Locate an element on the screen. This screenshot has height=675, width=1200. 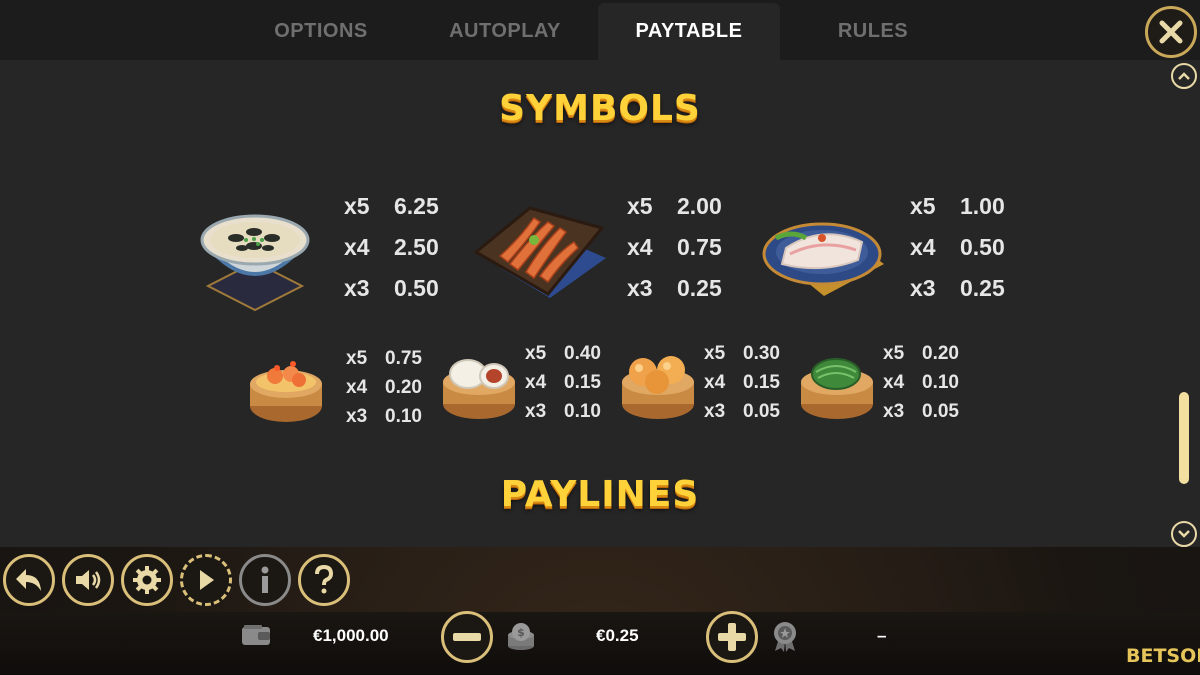
settings-gear-icon is located at coordinates (147, 580).